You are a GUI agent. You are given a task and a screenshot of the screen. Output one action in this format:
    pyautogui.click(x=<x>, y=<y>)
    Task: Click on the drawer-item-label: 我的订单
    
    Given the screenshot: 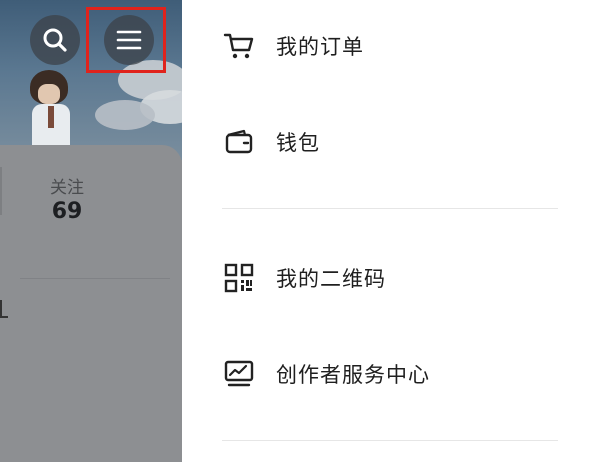 What is the action you would take?
    pyautogui.click(x=320, y=47)
    